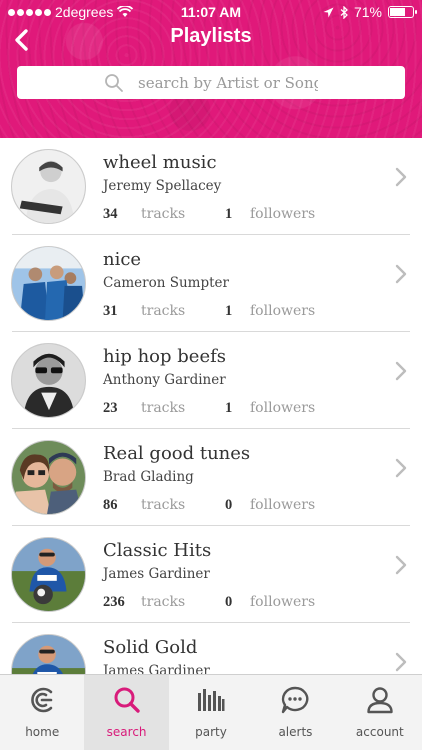 This screenshot has height=750, width=422. What do you see at coordinates (157, 550) in the screenshot?
I see `playlist-title: Classic Hits` at bounding box center [157, 550].